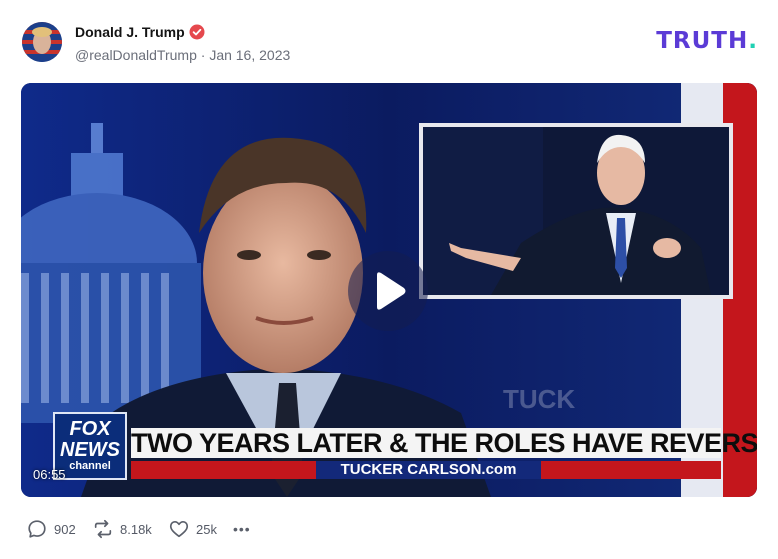 Image resolution: width=778 pixels, height=559 pixels. What do you see at coordinates (389, 529) in the screenshot?
I see `post-actions: 902 8.18k 25k •••` at bounding box center [389, 529].